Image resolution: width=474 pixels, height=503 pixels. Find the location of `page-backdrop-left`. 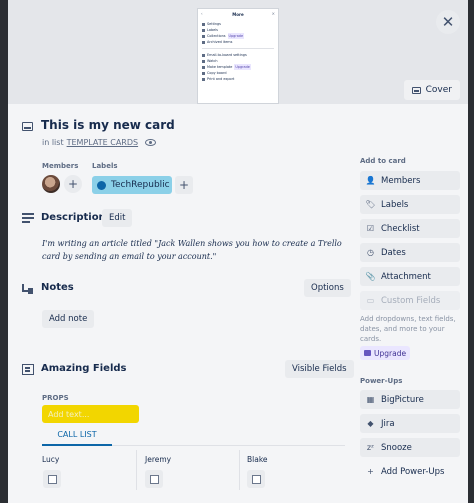

page-backdrop-left is located at coordinates (4, 251).